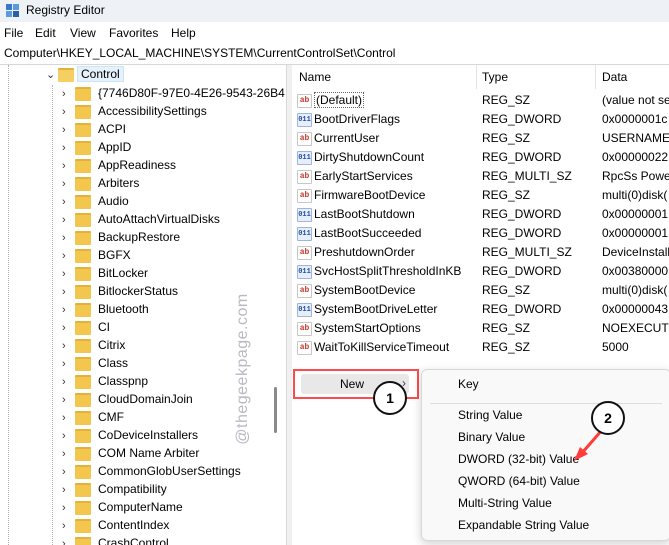 Image resolution: width=669 pixels, height=545 pixels. Describe the element at coordinates (133, 540) in the screenshot. I see `tree-node-label: CrashControl` at that location.